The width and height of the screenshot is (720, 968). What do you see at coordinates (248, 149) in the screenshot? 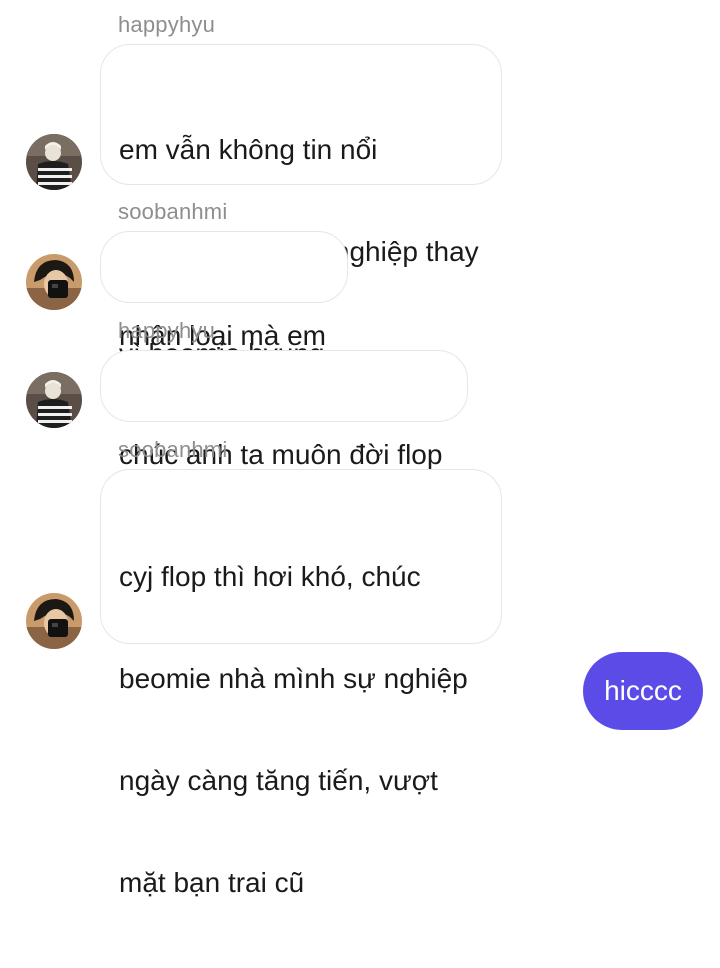
I see `message-line: em vẫn không tin nổi` at bounding box center [248, 149].